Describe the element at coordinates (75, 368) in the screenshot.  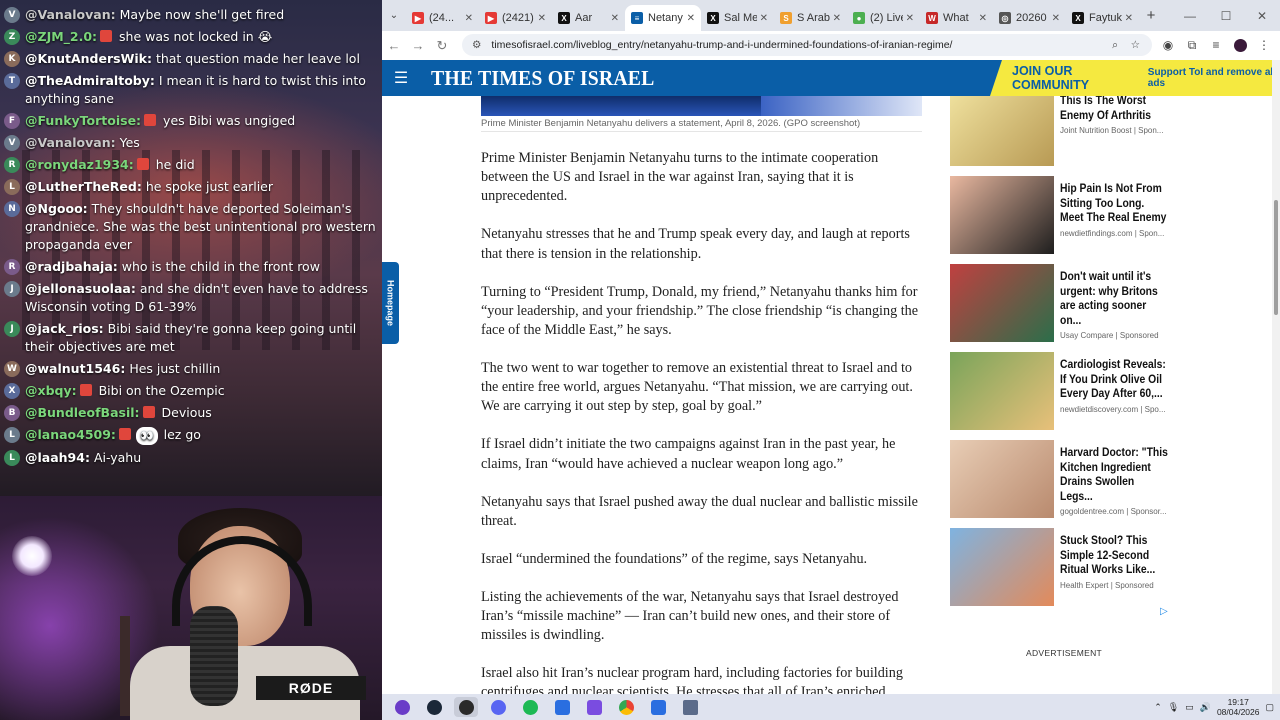
I see `chat-username: @walnut1546:` at that location.